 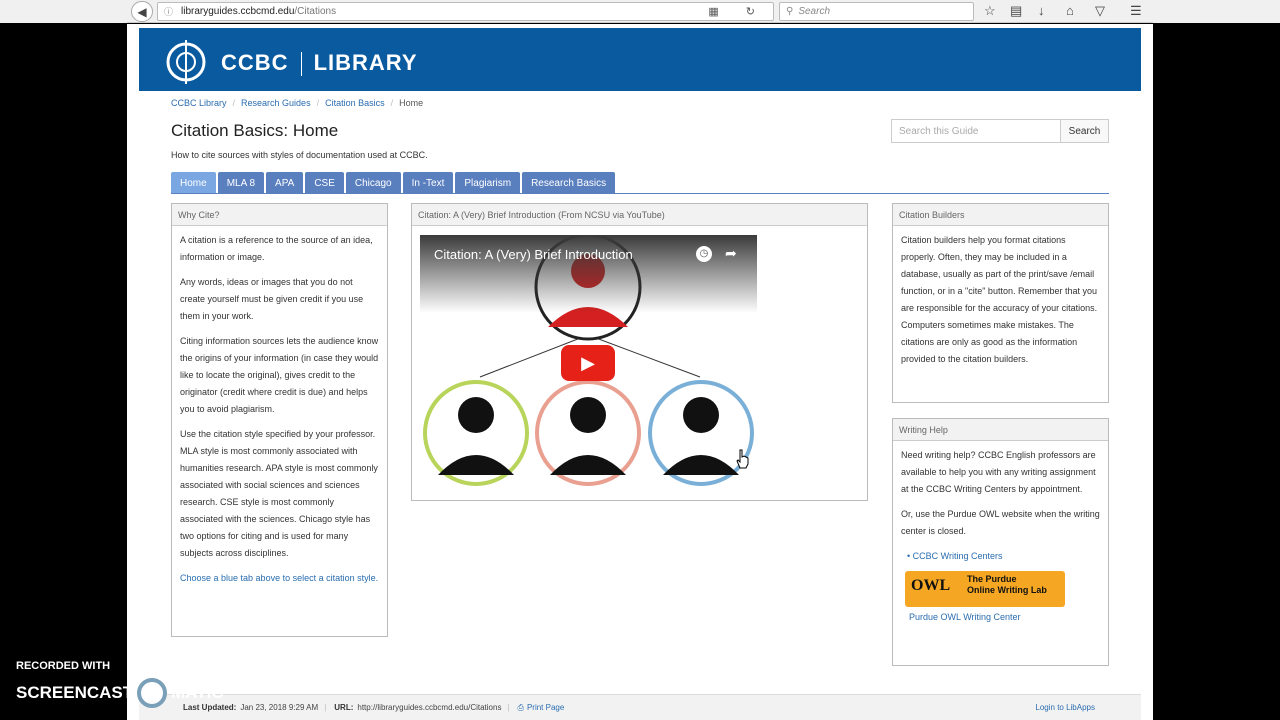 I want to click on tab-research-basics: Research Basics, so click(x=569, y=183).